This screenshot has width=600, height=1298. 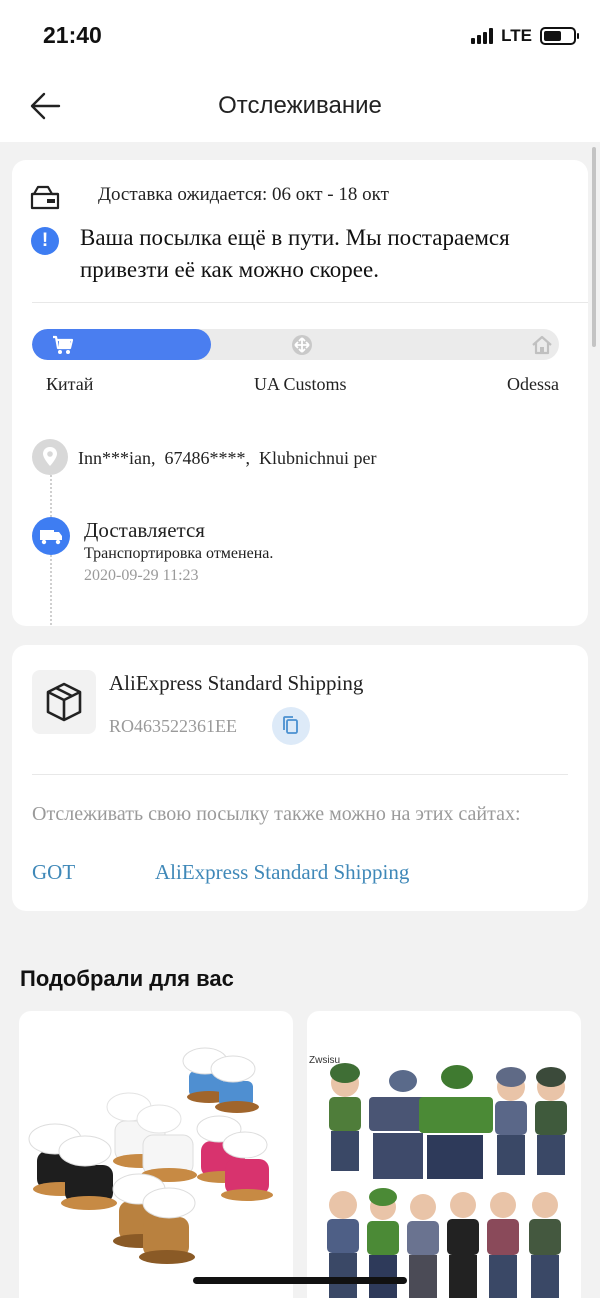 I want to click on signal-icon, so click(x=482, y=36).